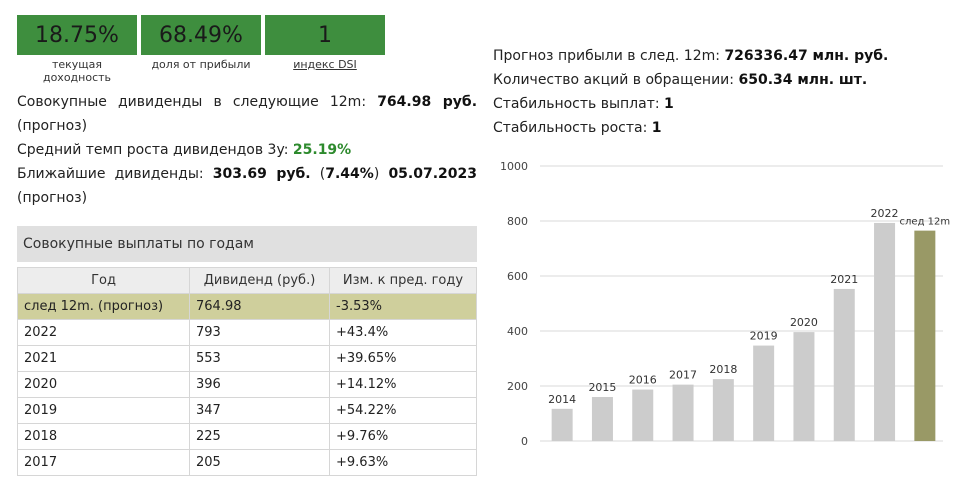 The height and width of the screenshot is (482, 963). Describe the element at coordinates (103, 280) in the screenshot. I see `col-header-year: Год` at that location.